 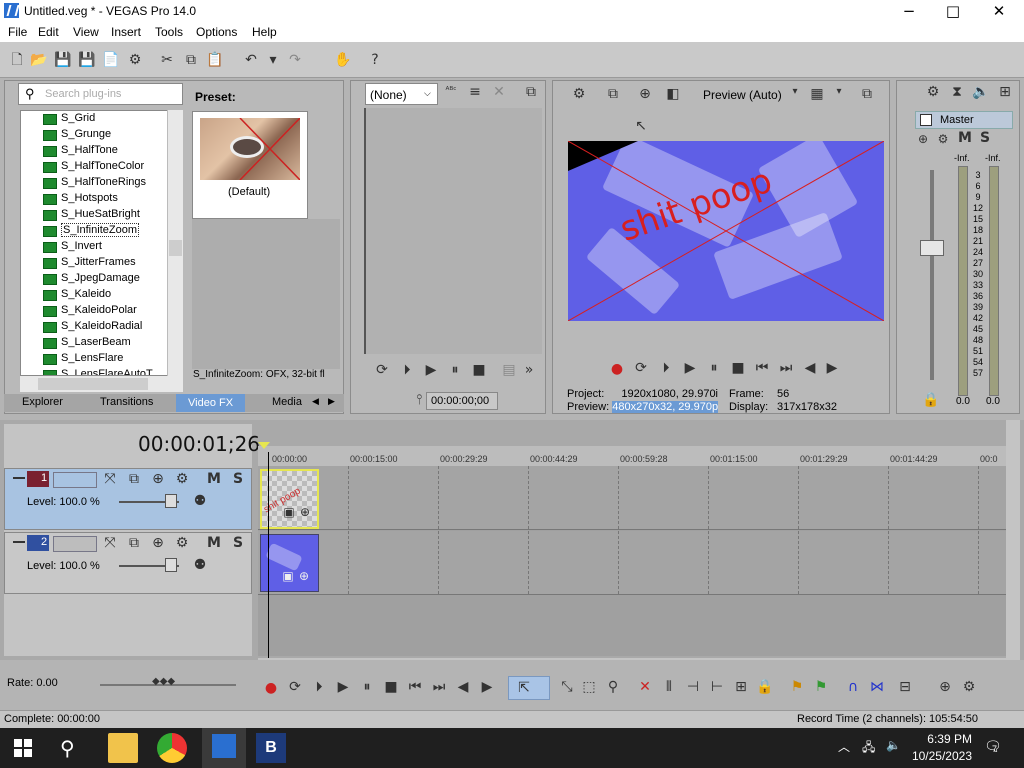 What do you see at coordinates (717, 687) in the screenshot?
I see `trim-end-icon: ⊢` at bounding box center [717, 687].